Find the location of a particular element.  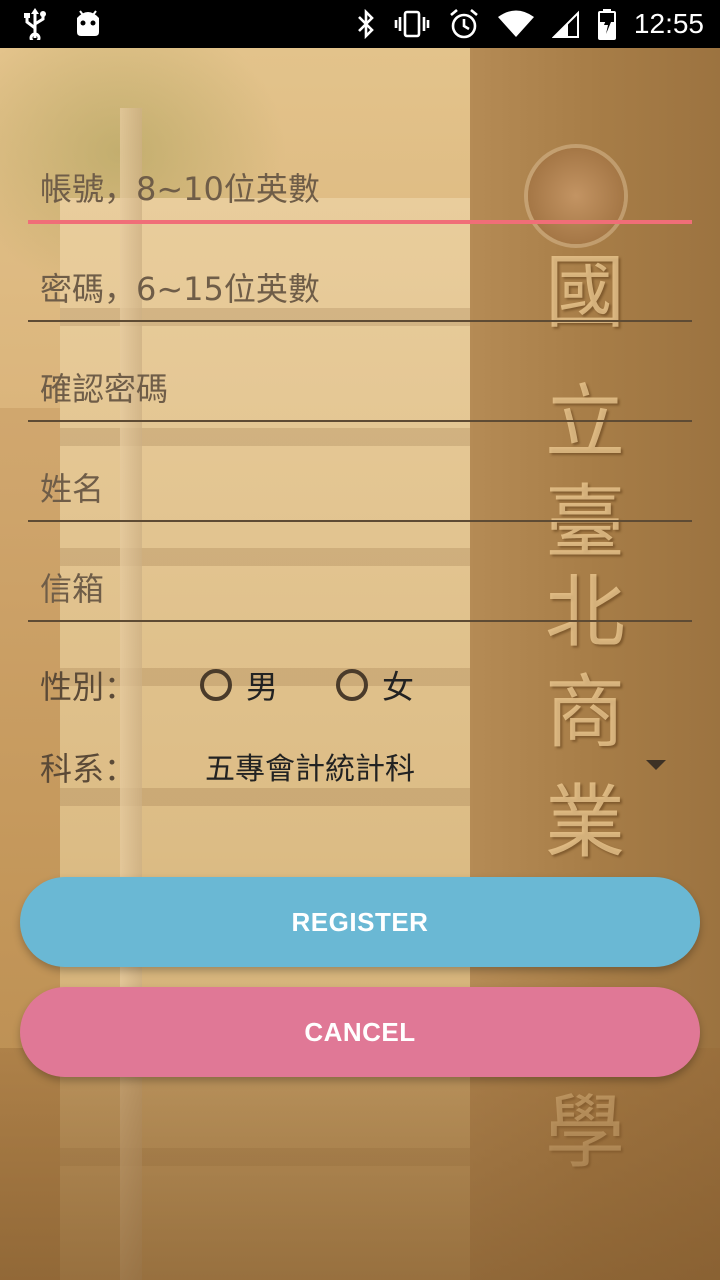

account-field-container is located at coordinates (360, 192).